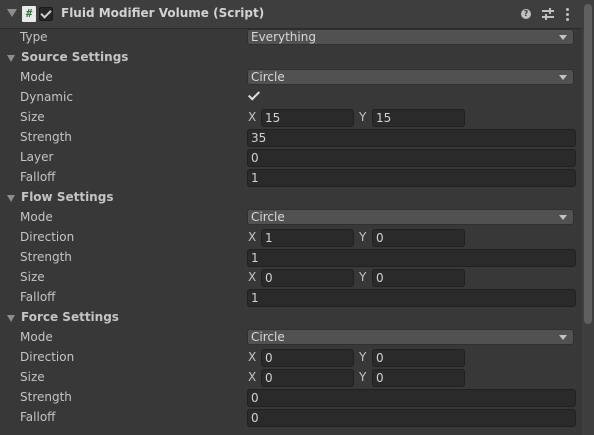 The image size is (594, 435). I want to click on source-mode-row: Mode Circle, so click(291, 78).